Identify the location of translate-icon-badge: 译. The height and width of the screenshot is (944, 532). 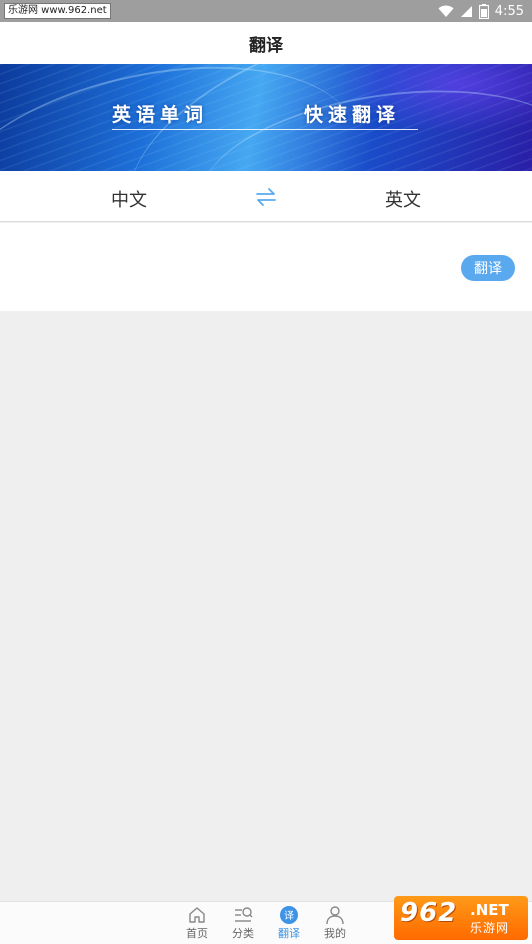
(289, 916).